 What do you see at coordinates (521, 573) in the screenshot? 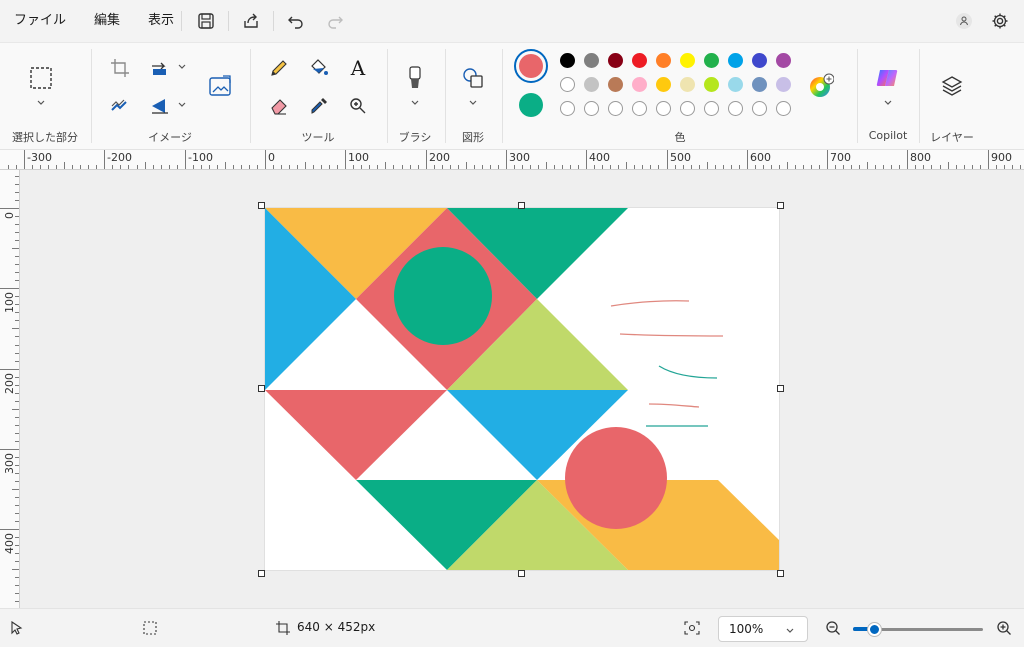
I see `resize-handle-bottom` at bounding box center [521, 573].